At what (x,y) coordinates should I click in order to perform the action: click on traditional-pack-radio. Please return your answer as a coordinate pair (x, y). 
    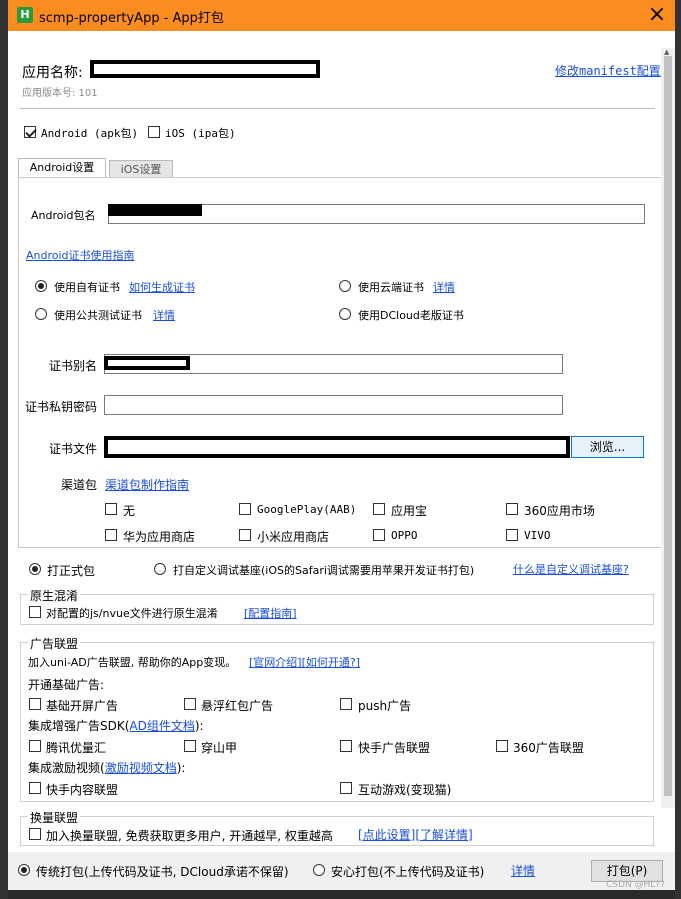
    Looking at the image, I should click on (24, 870).